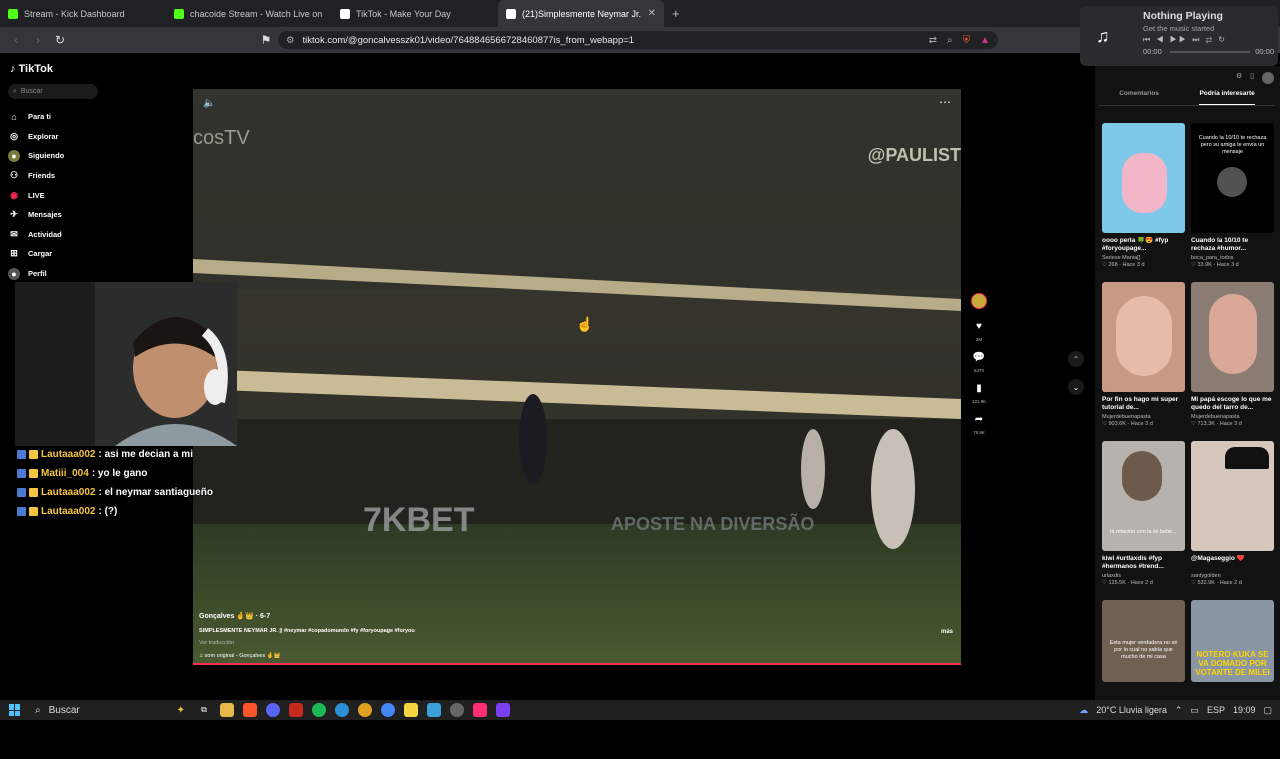  I want to click on tiktok-icon, so click(480, 710).